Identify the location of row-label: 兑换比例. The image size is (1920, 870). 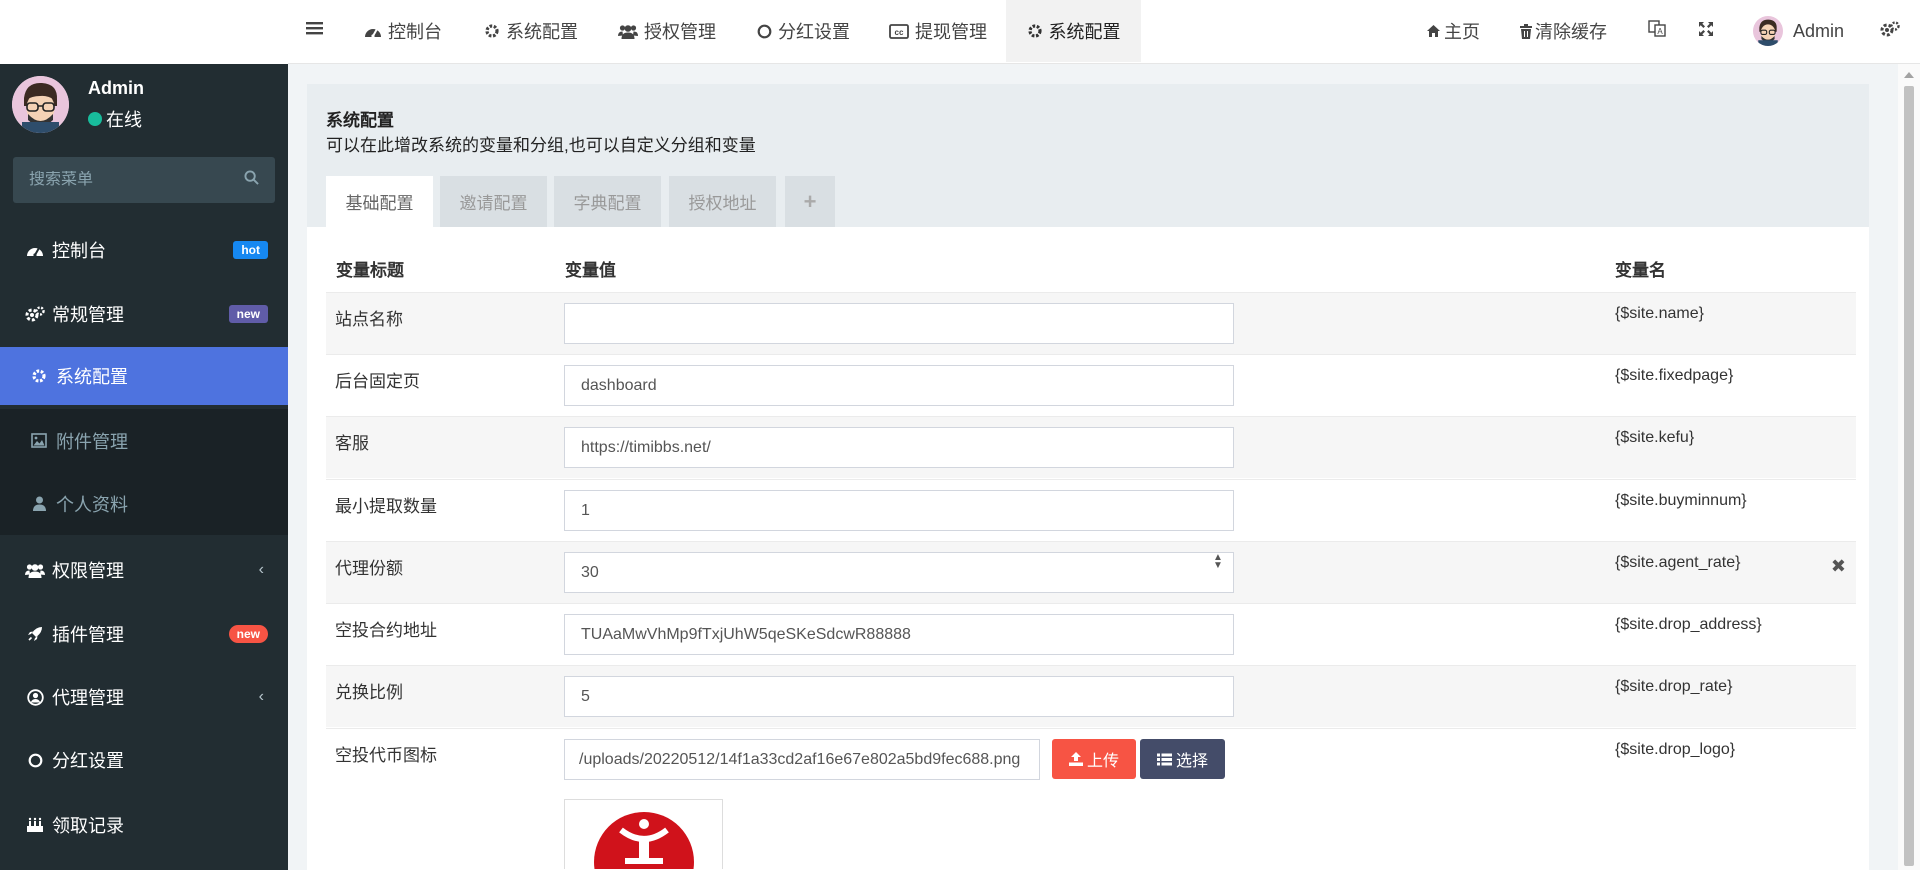
(369, 692).